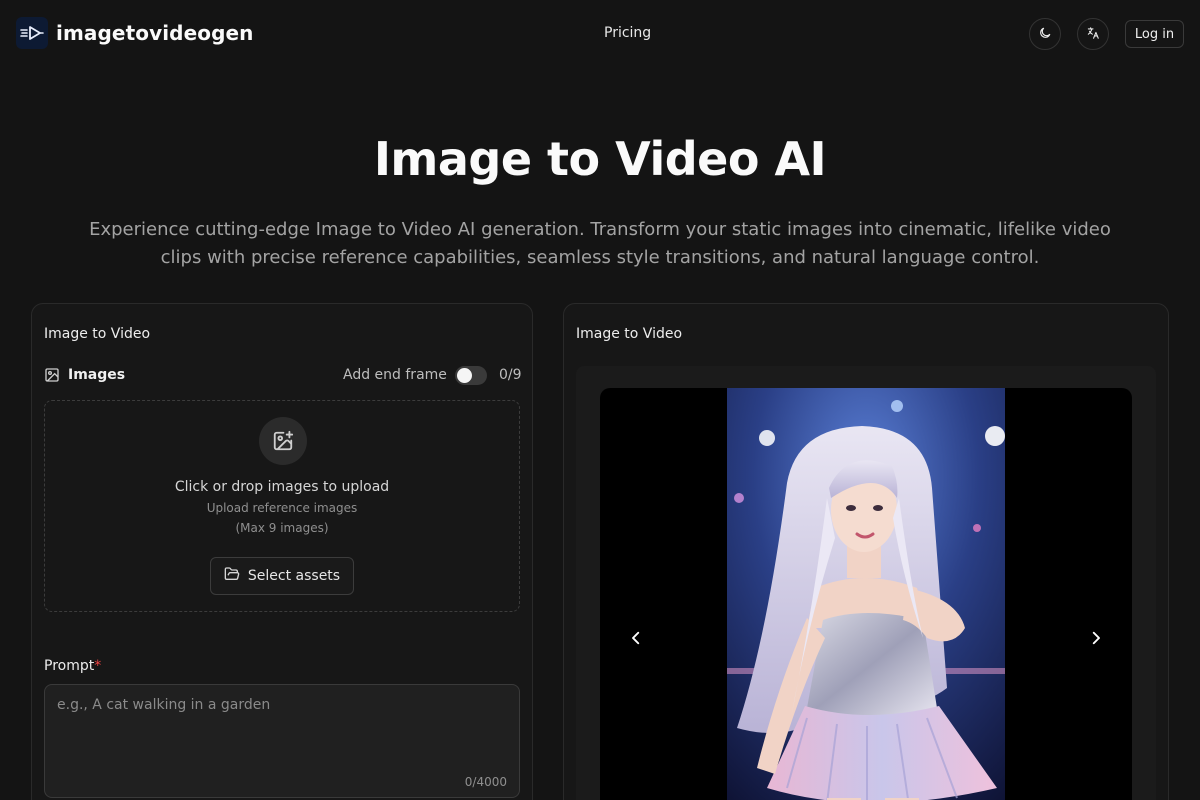 The image size is (1200, 800). I want to click on preview-card-title: Image to Video, so click(629, 334).